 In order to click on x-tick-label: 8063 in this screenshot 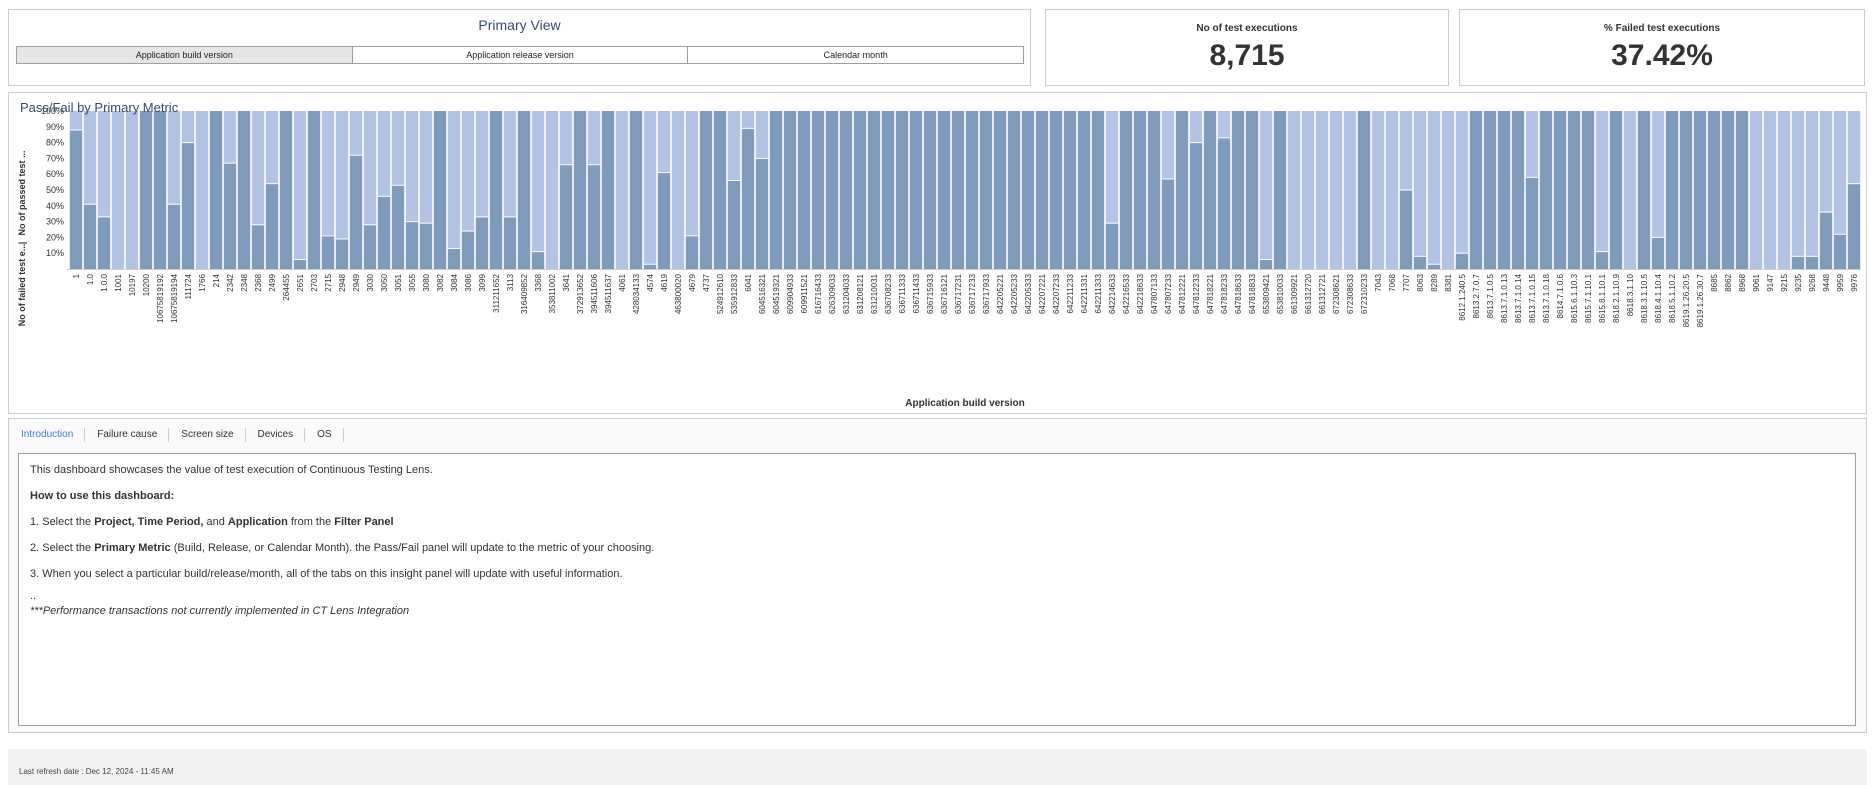, I will do `click(1420, 282)`.